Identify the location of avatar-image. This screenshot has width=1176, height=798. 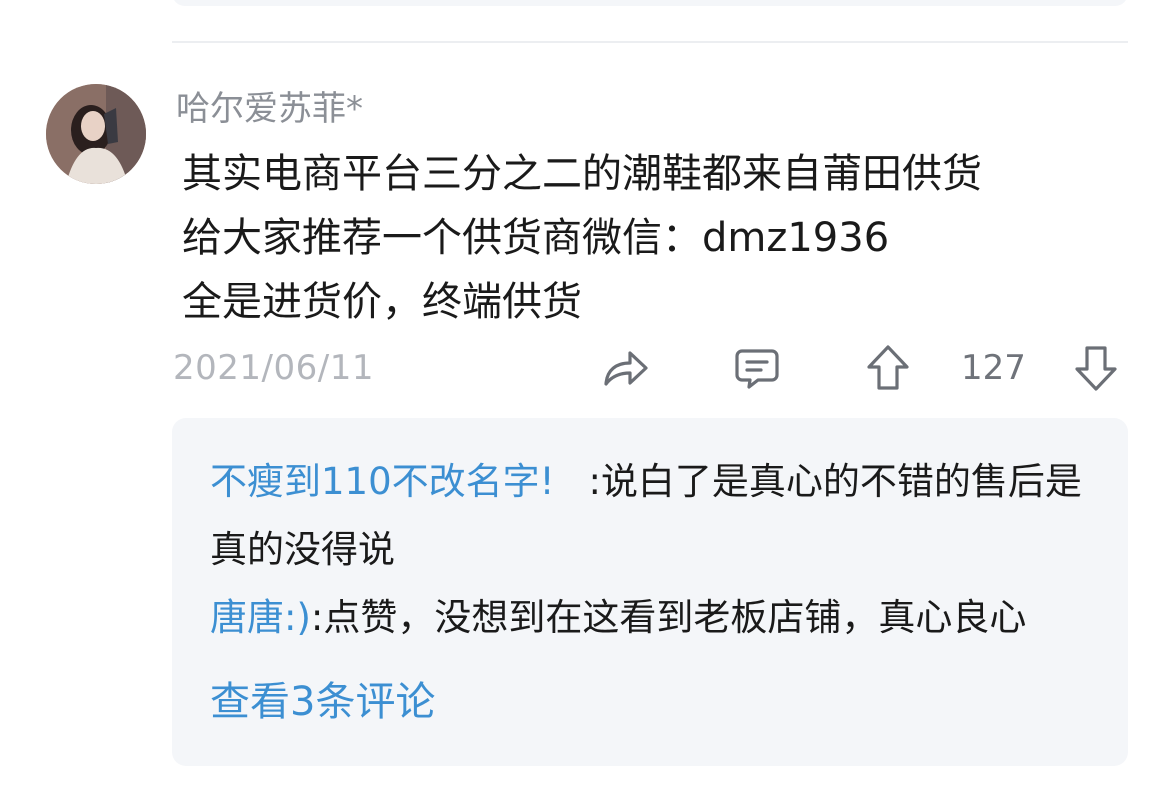
(96, 134).